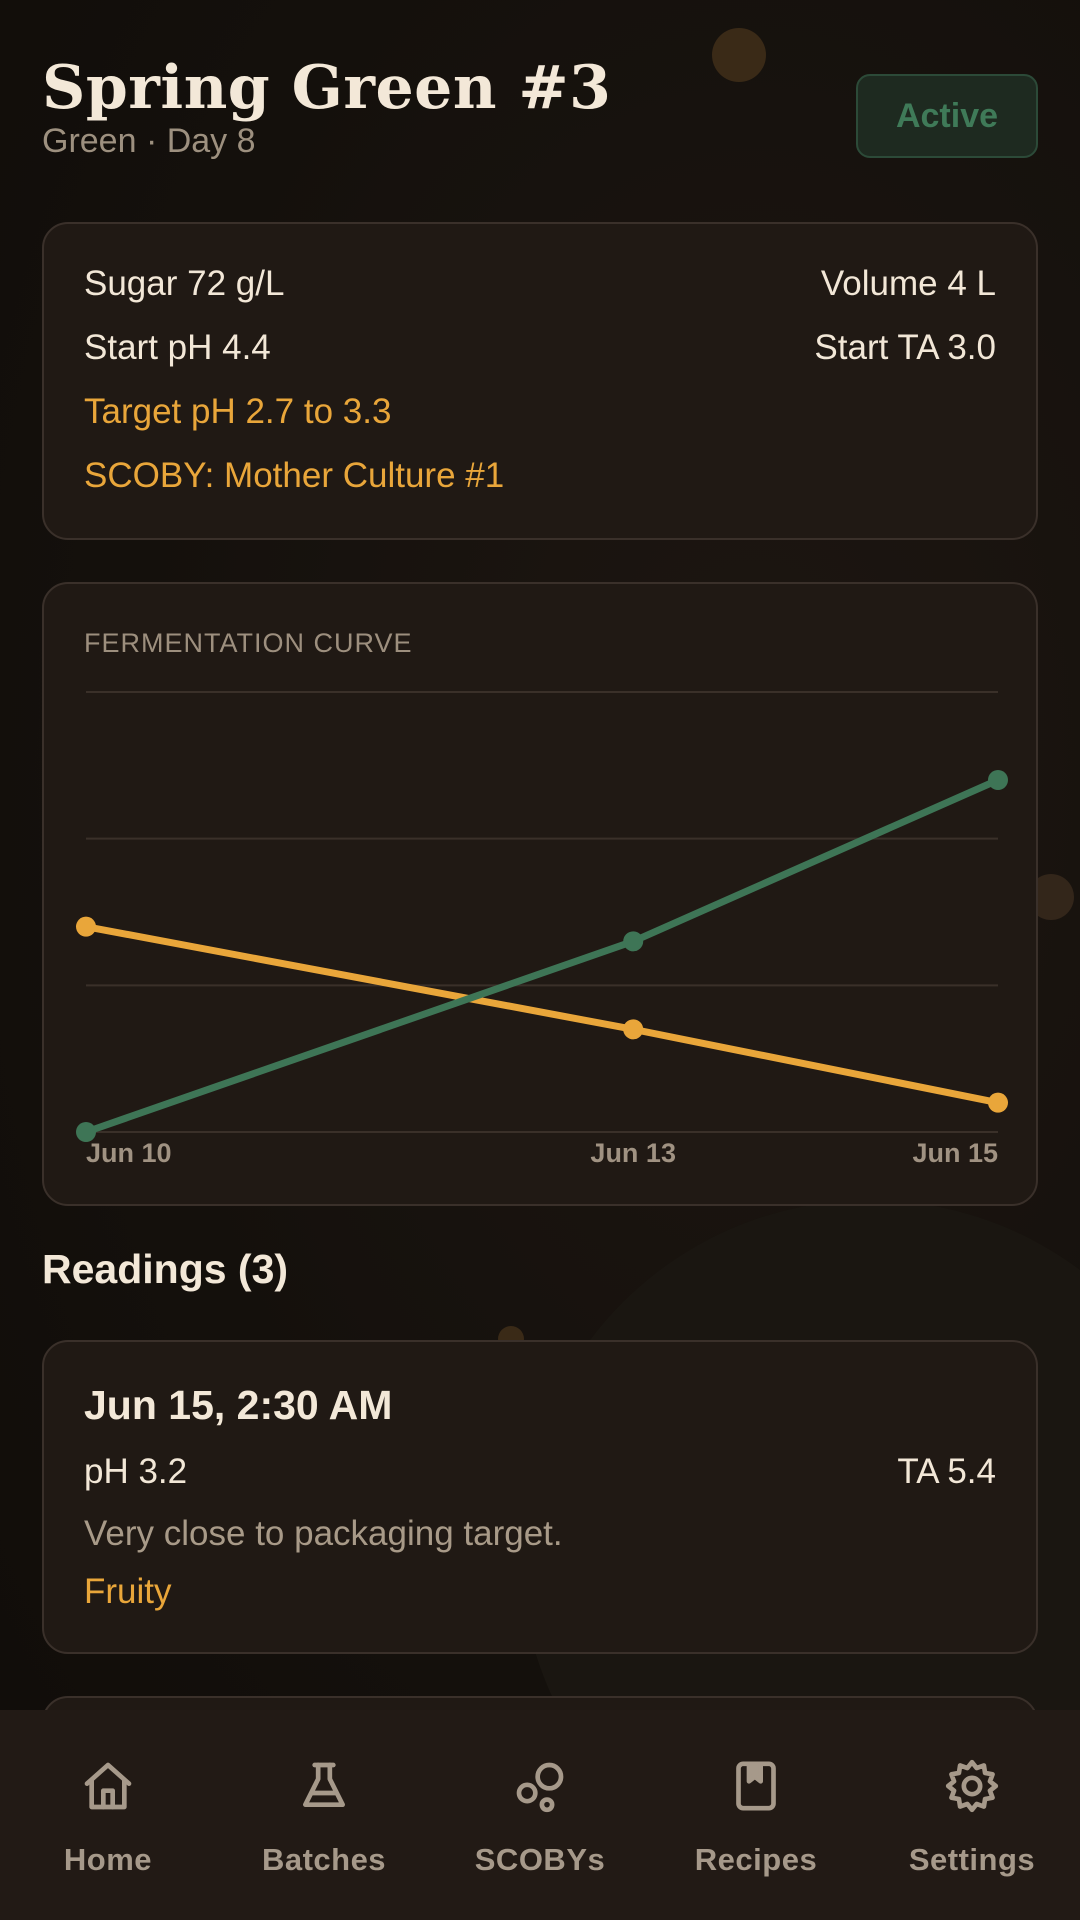  Describe the element at coordinates (972, 1859) in the screenshot. I see `nav-label: Settings` at that location.